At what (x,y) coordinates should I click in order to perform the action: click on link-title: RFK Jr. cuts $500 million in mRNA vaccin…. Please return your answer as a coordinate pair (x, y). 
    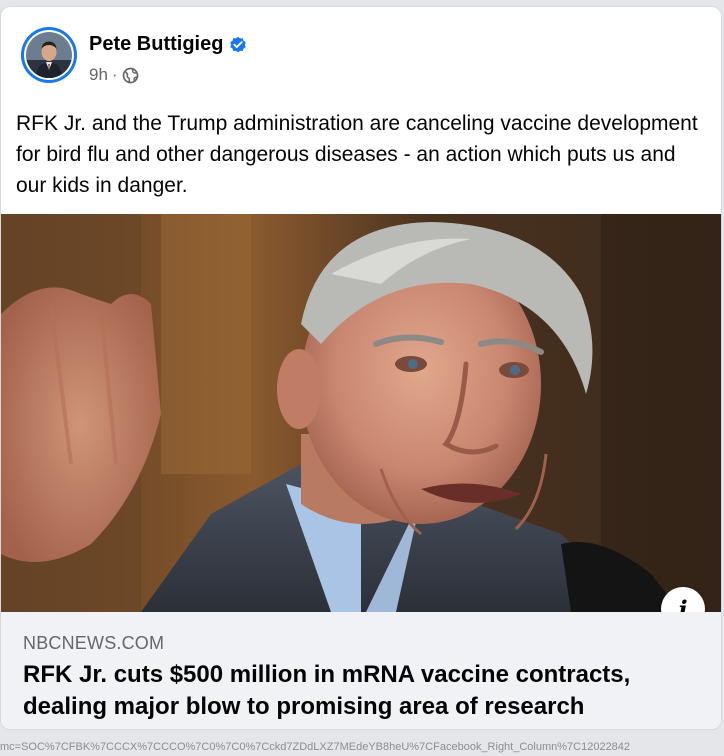
    Looking at the image, I should click on (363, 691).